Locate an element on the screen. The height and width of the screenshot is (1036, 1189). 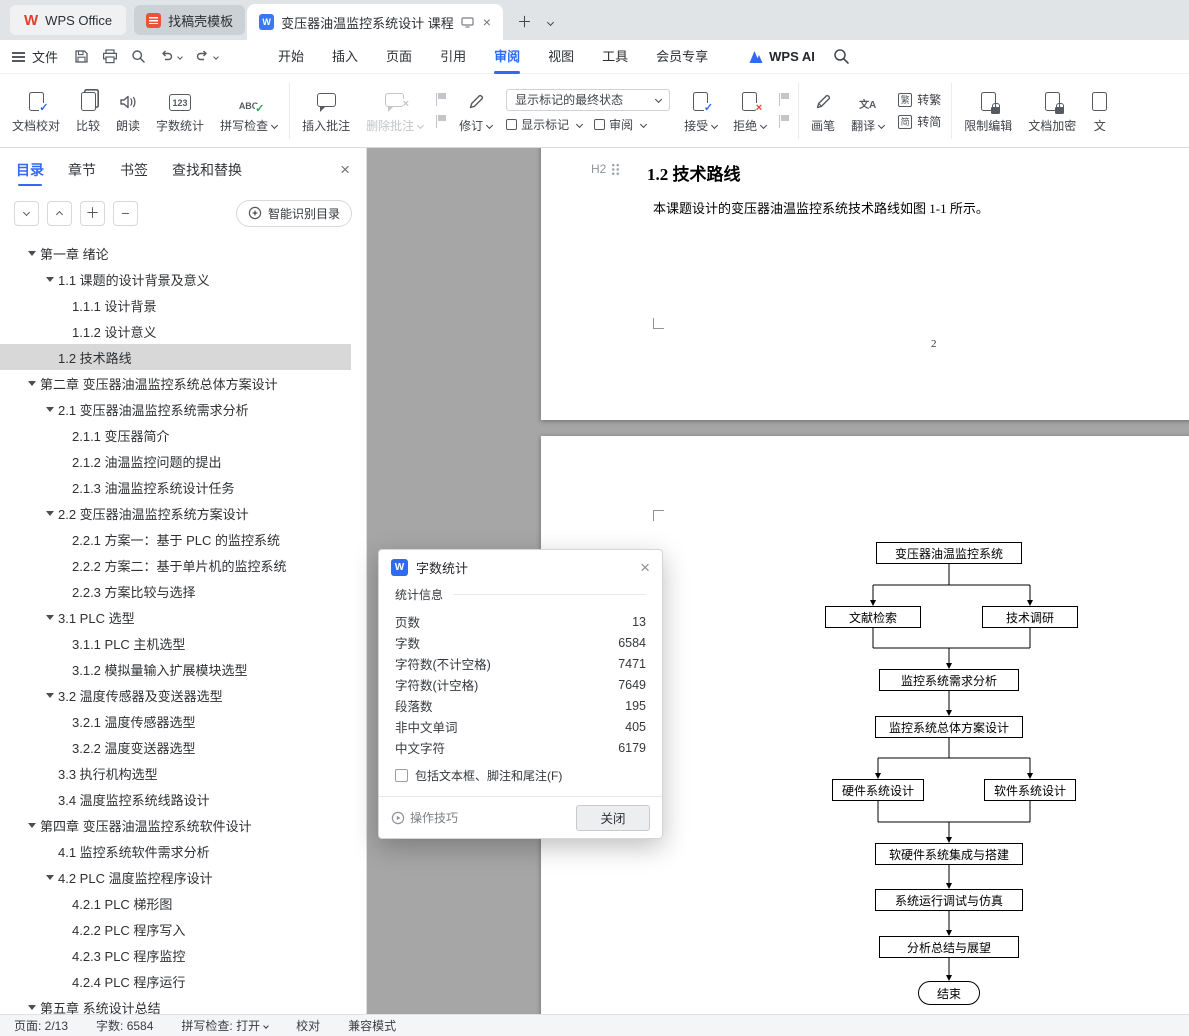
tab-wps-home: W WPS Office is located at coordinates (68, 20).